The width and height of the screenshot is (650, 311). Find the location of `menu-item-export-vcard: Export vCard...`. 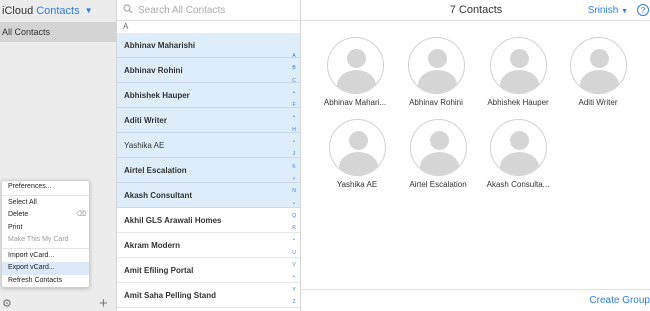

menu-item-export-vcard: Export vCard... is located at coordinates (45, 268).